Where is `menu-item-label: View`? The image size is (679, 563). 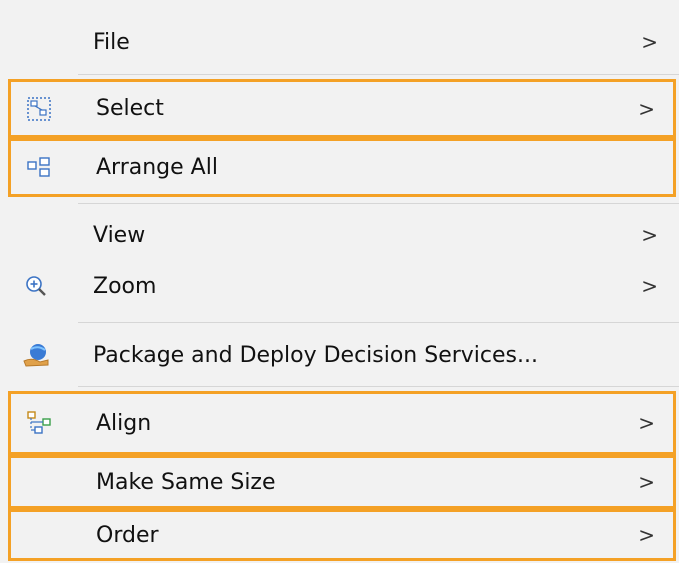
menu-item-label: View is located at coordinates (119, 235).